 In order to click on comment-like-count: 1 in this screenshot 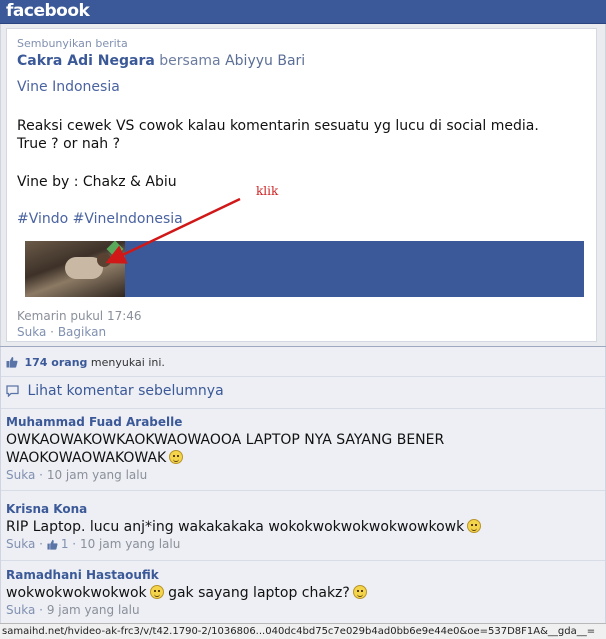, I will do `click(65, 544)`.